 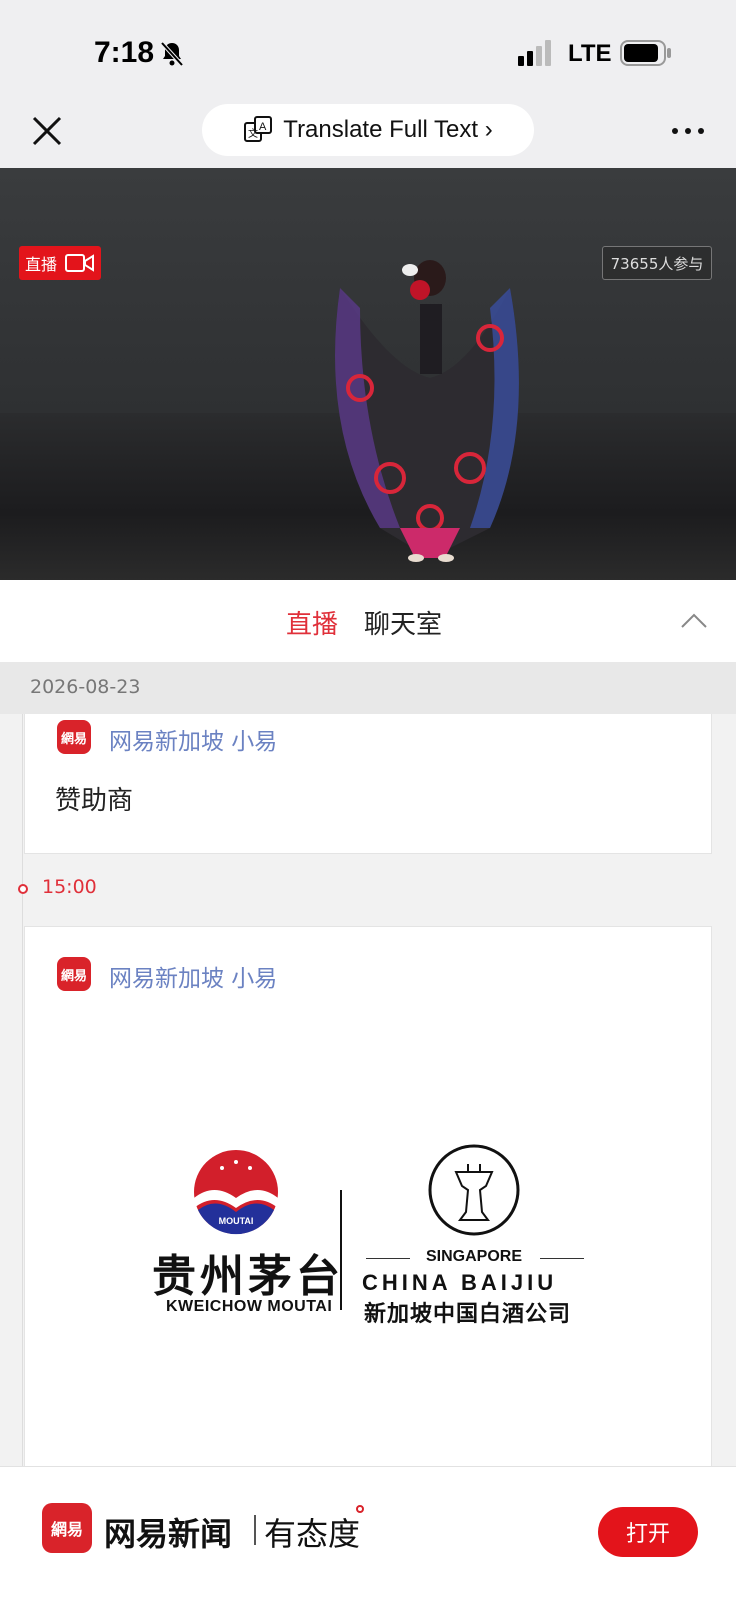 I want to click on date-header: 2026-08-23, so click(x=368, y=688).